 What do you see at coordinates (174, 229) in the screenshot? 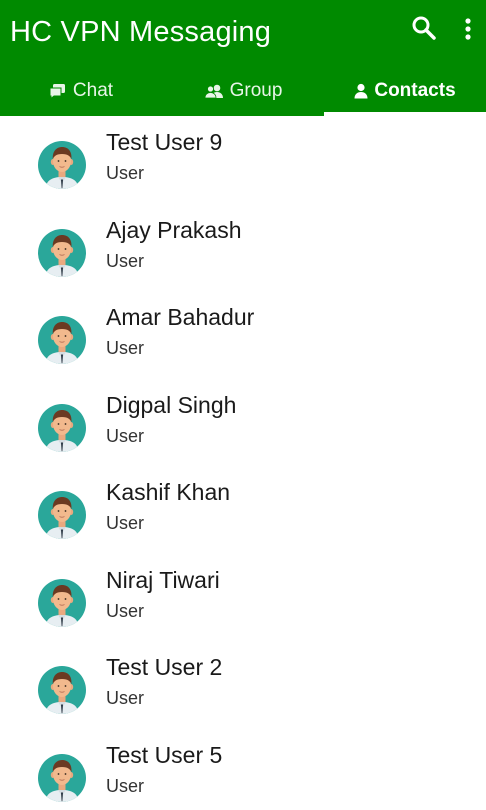
I see `contact-name: Ajay Prakash` at bounding box center [174, 229].